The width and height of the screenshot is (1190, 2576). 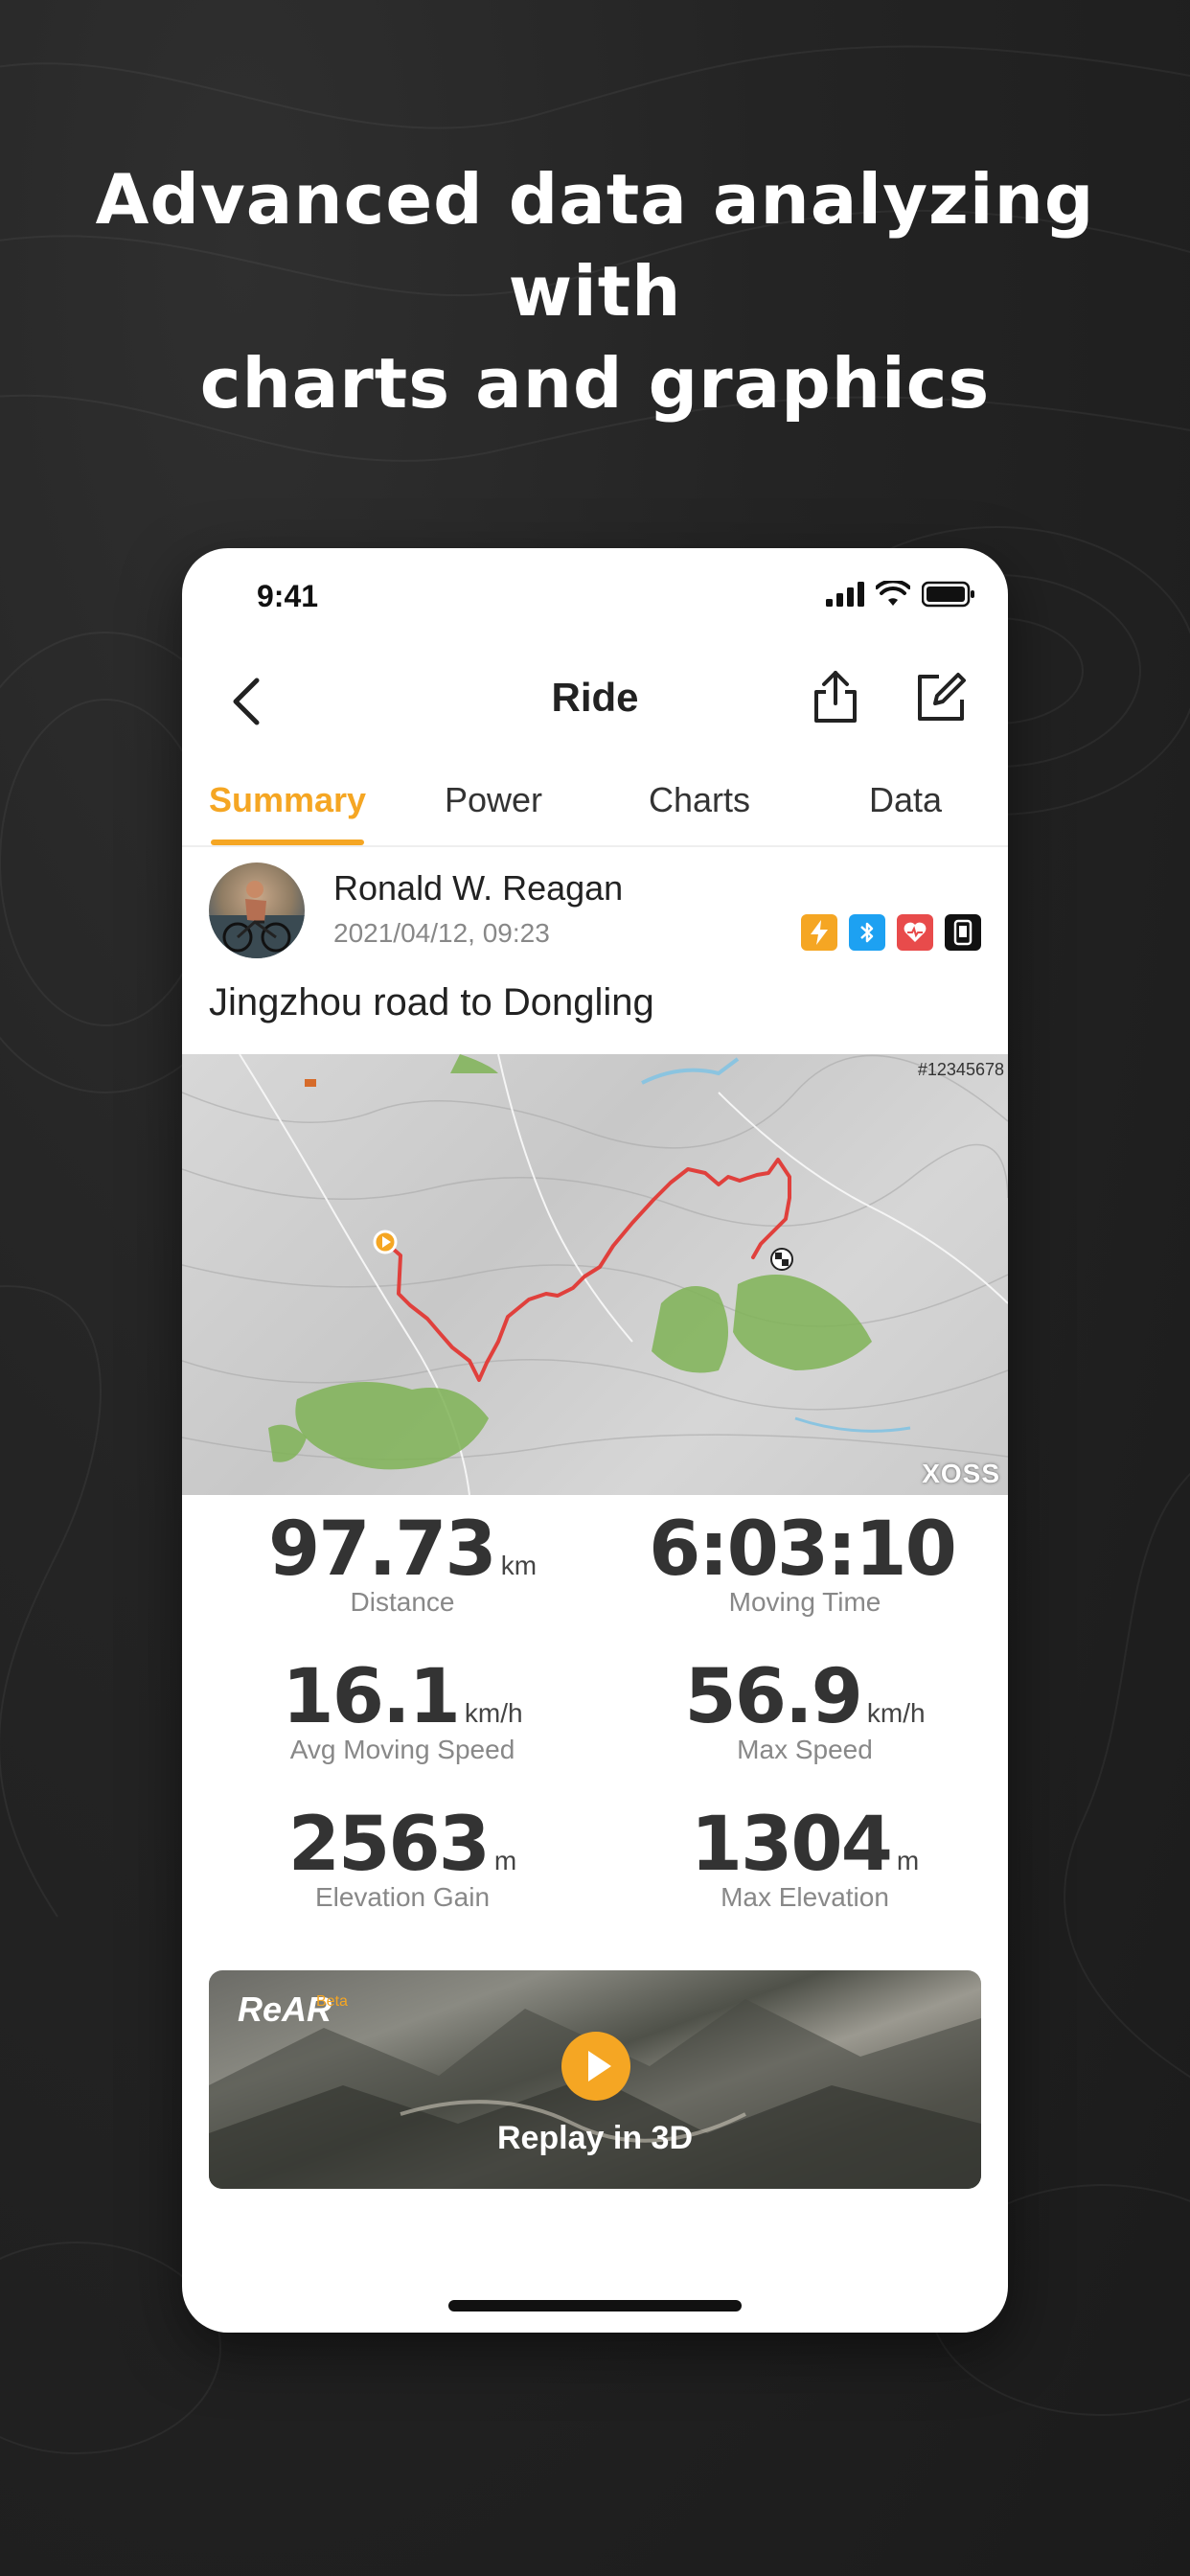 I want to click on page-title: Ride, so click(x=595, y=697).